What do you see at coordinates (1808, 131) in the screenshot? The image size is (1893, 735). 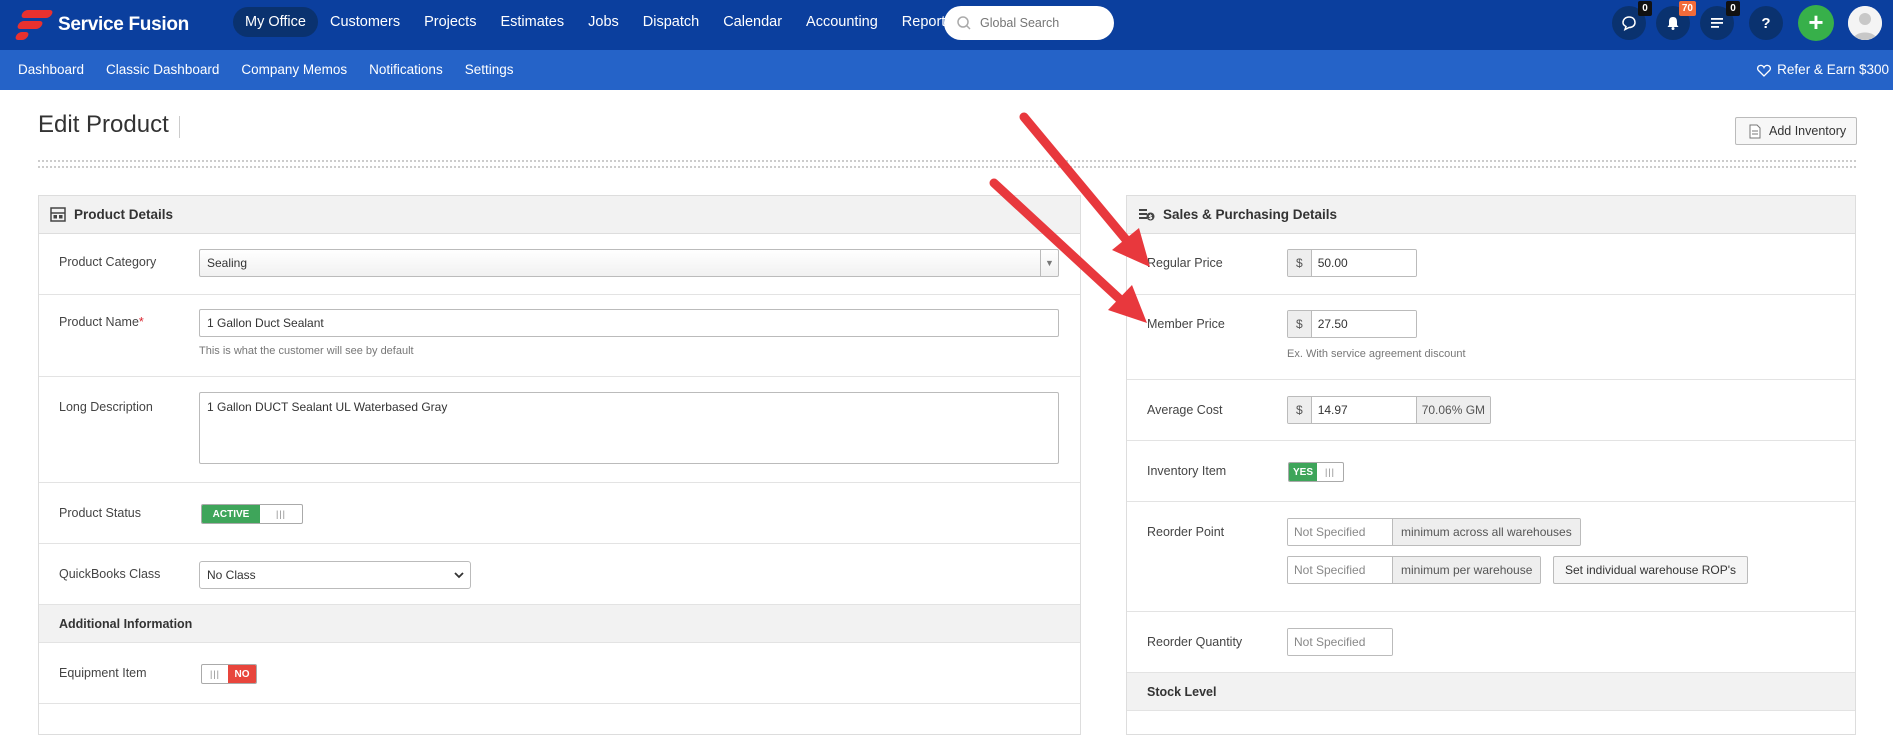 I see `add-inventory-label: Add Inventory` at bounding box center [1808, 131].